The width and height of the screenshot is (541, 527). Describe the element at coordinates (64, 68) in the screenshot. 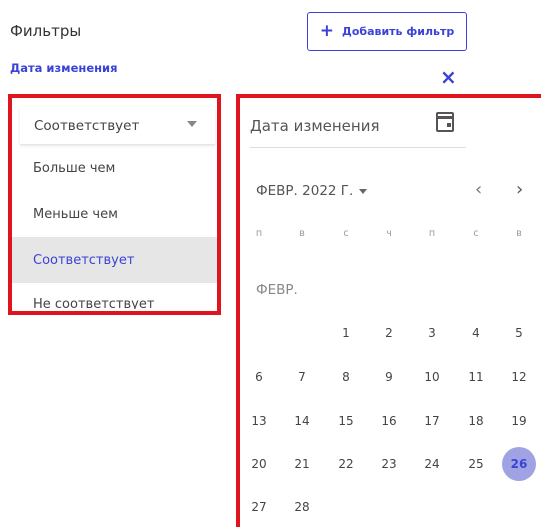

I see `active-filter-link: Дата изменения` at that location.